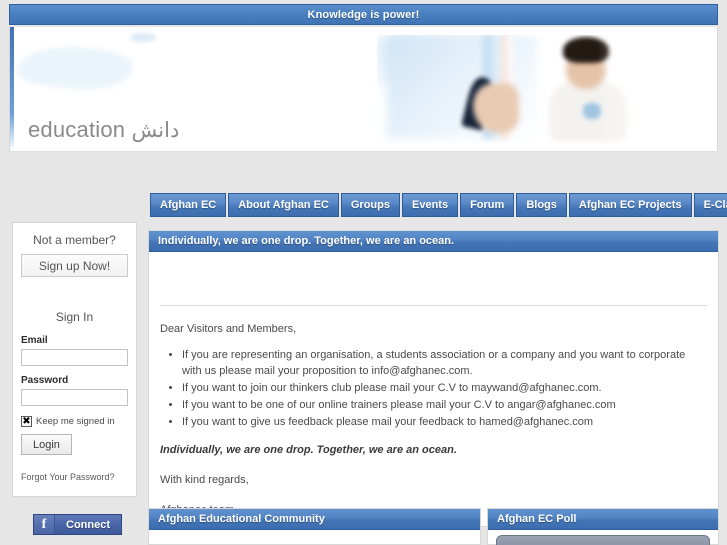 This screenshot has height=545, width=727. What do you see at coordinates (143, 37) in the screenshot?
I see `decorative-swoosh-small` at bounding box center [143, 37].